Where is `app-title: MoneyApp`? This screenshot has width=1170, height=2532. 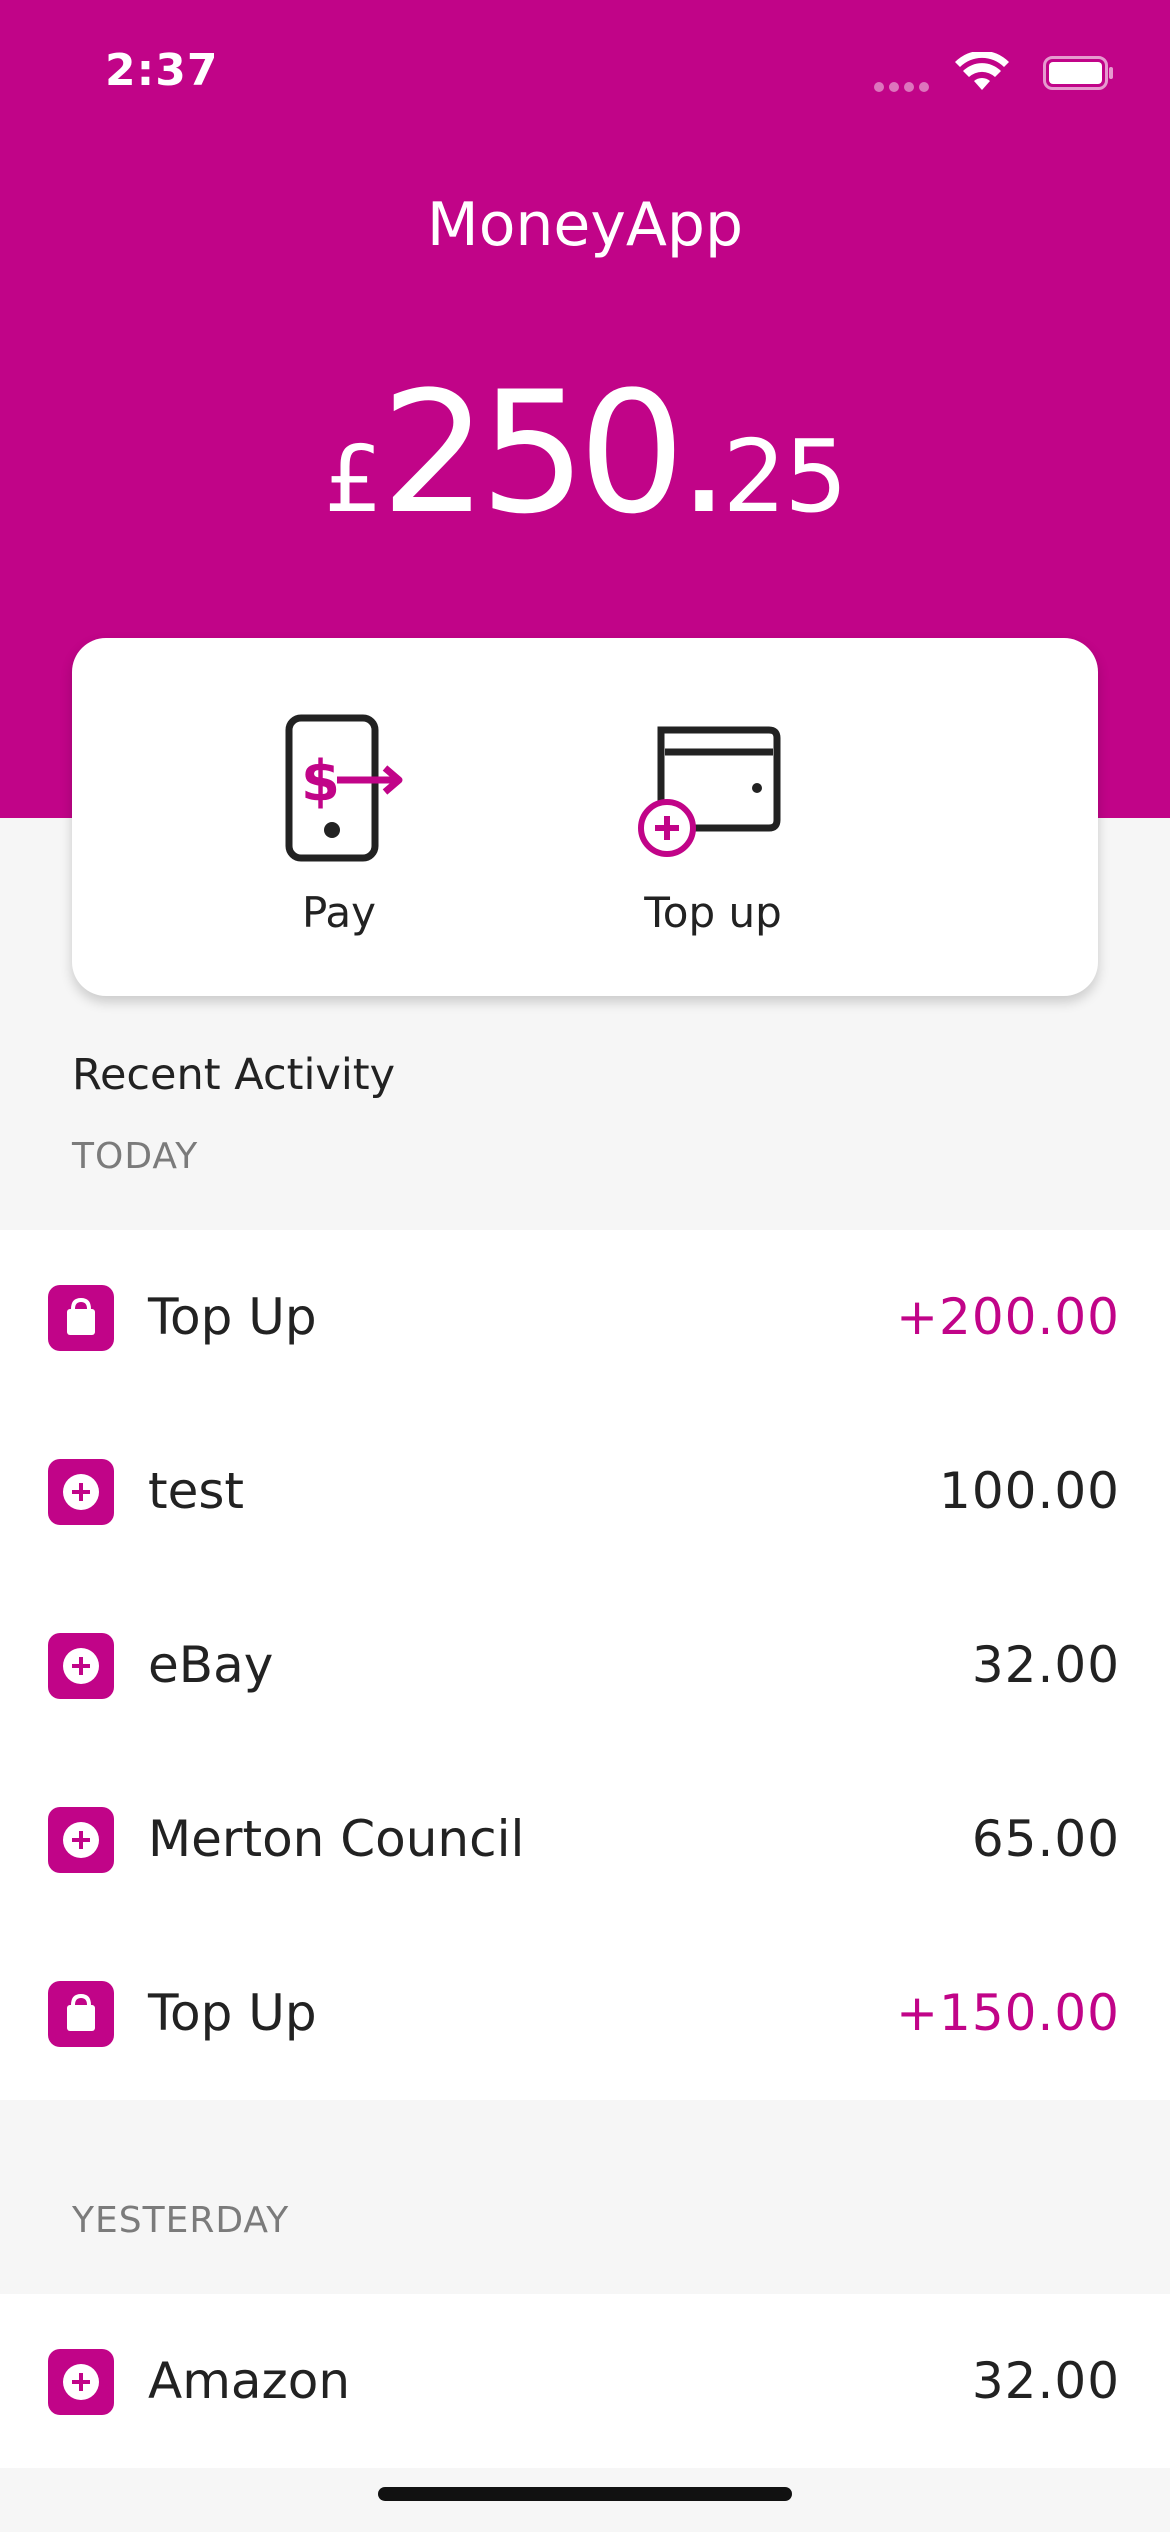
app-title: MoneyApp is located at coordinates (585, 225).